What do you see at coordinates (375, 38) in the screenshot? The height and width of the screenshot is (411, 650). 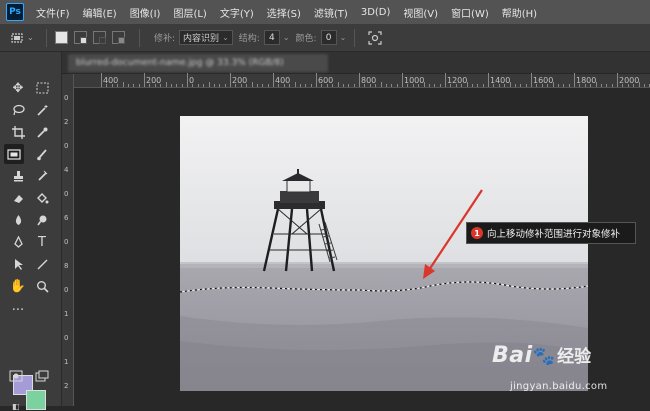 I see `sample-all-layers-icon` at bounding box center [375, 38].